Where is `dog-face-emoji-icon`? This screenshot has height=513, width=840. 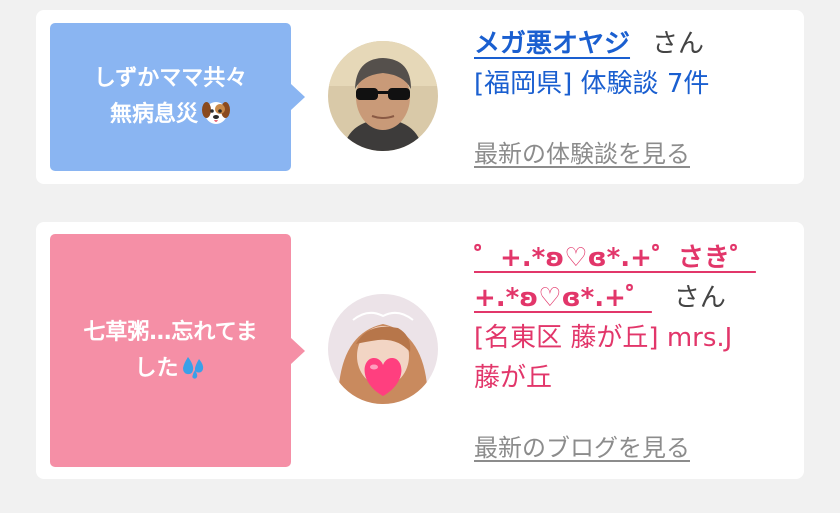
dog-face-emoji-icon is located at coordinates (216, 113).